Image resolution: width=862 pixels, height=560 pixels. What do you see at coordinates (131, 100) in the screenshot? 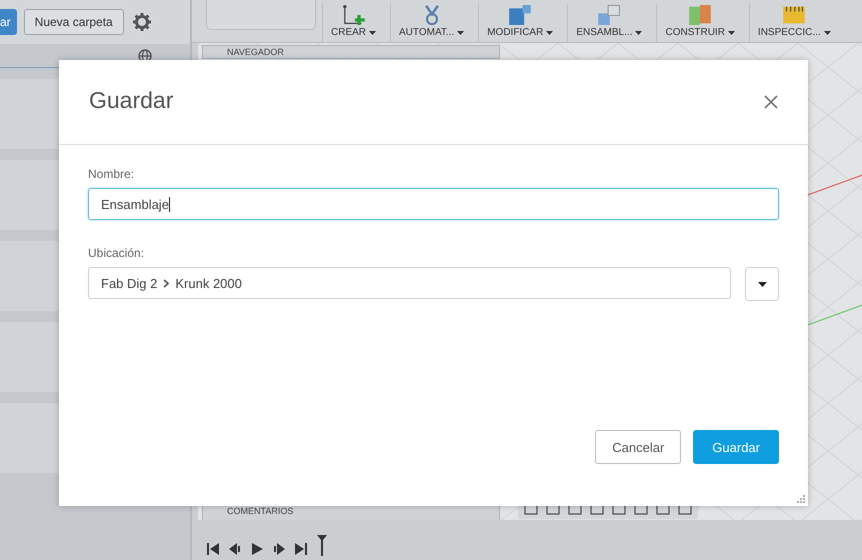
I see `dialog-title: Guardar` at bounding box center [131, 100].